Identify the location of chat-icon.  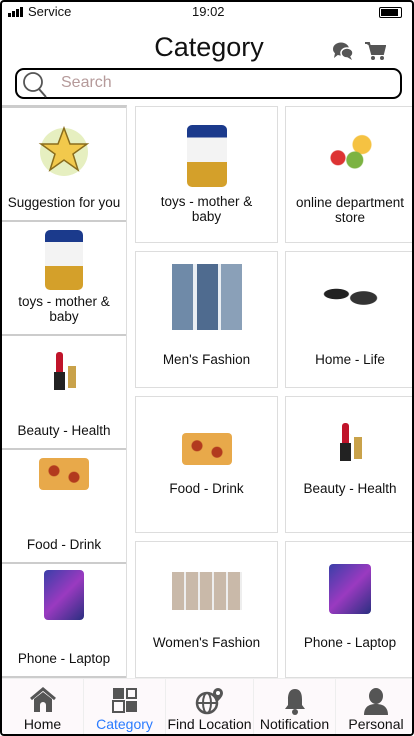
(343, 51).